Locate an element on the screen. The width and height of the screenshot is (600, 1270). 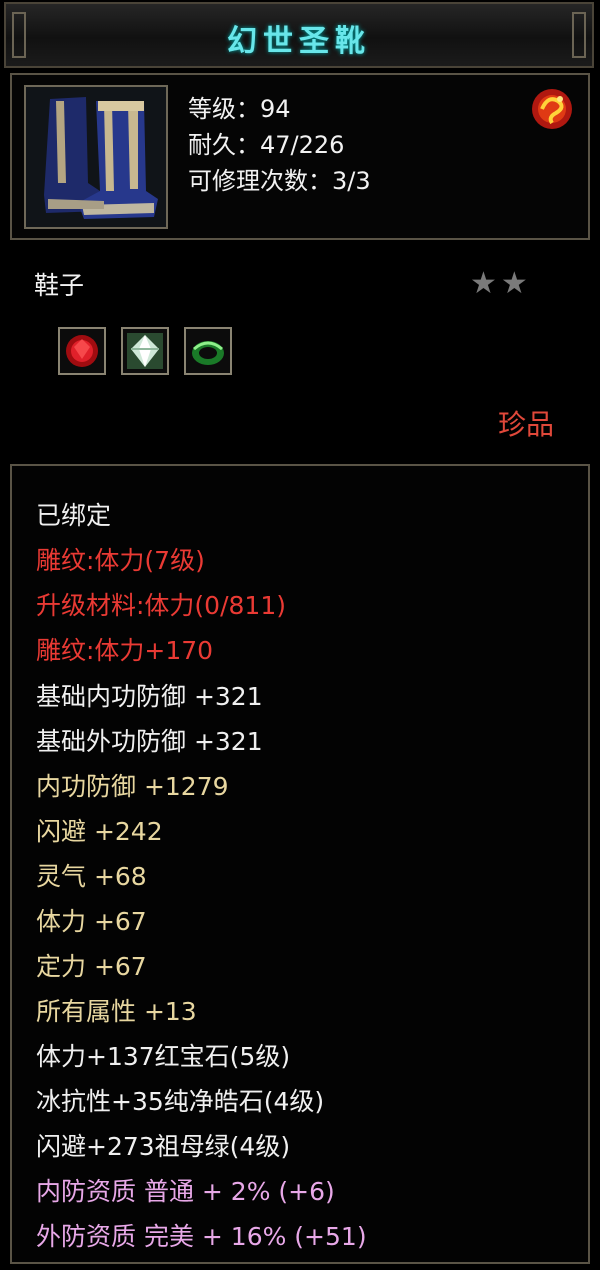
attr-line: 所有属性 +13 is located at coordinates (116, 1011).